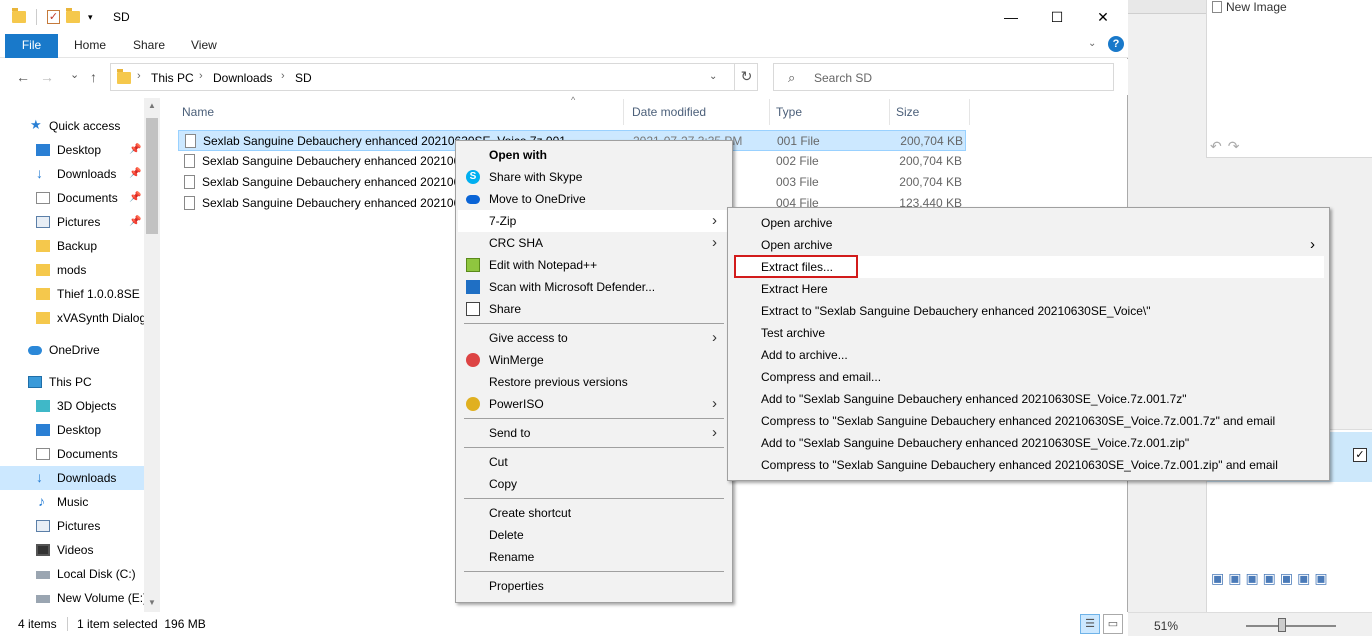  Describe the element at coordinates (1227, 146) in the screenshot. I see `undo-redo-icons: ↶↷` at that location.